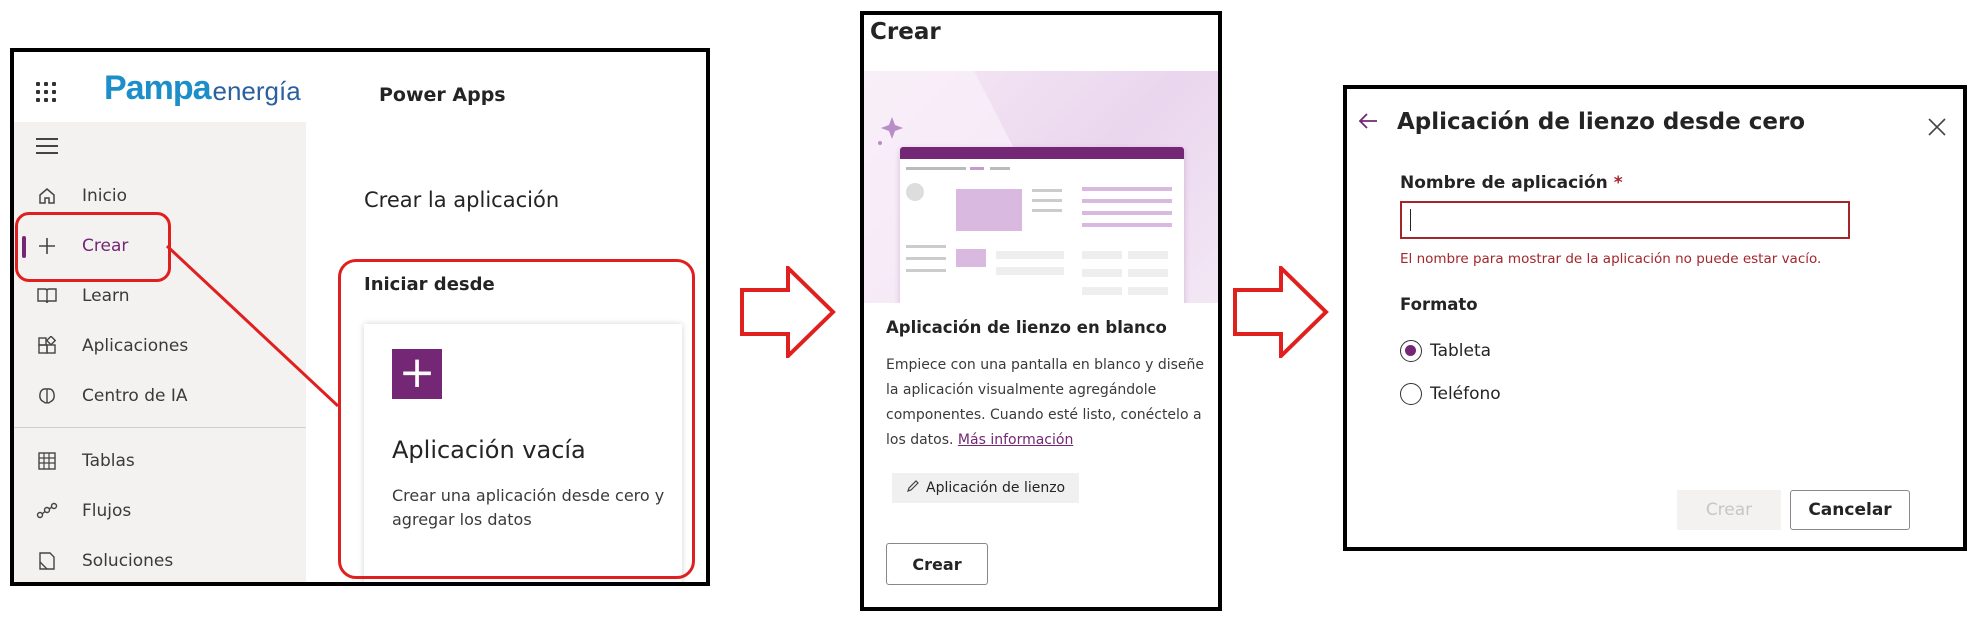 This screenshot has height=623, width=1977. What do you see at coordinates (1850, 510) in the screenshot?
I see `cancel-button: Cancelar` at bounding box center [1850, 510].